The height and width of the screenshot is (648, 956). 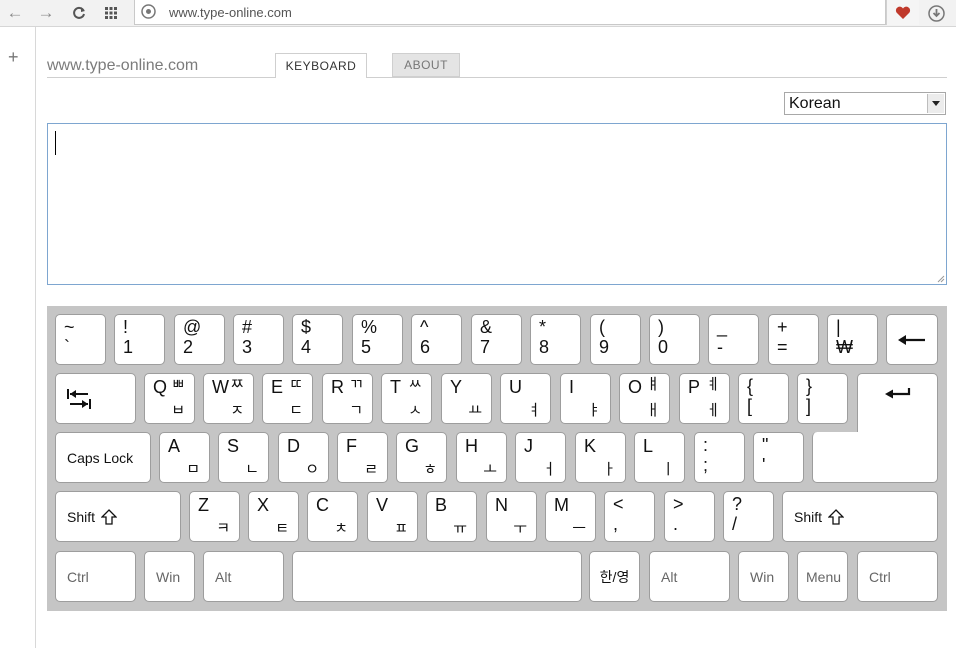 I want to click on key-win-right: Win, so click(x=763, y=576).